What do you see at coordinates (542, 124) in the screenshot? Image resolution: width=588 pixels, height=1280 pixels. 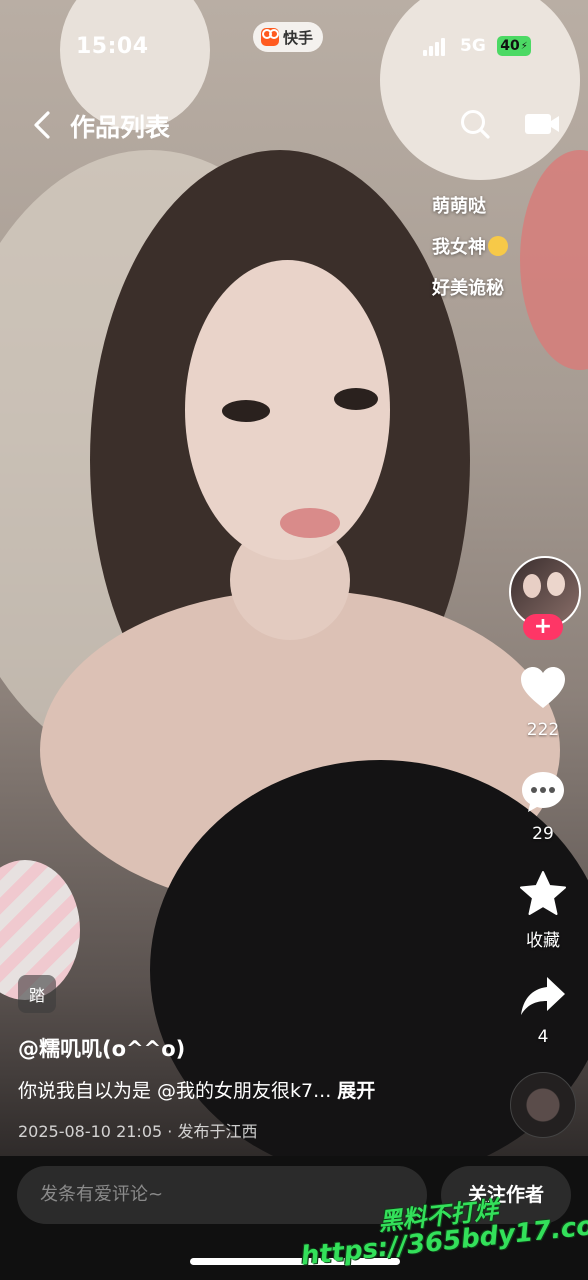 I see `camera-icon` at bounding box center [542, 124].